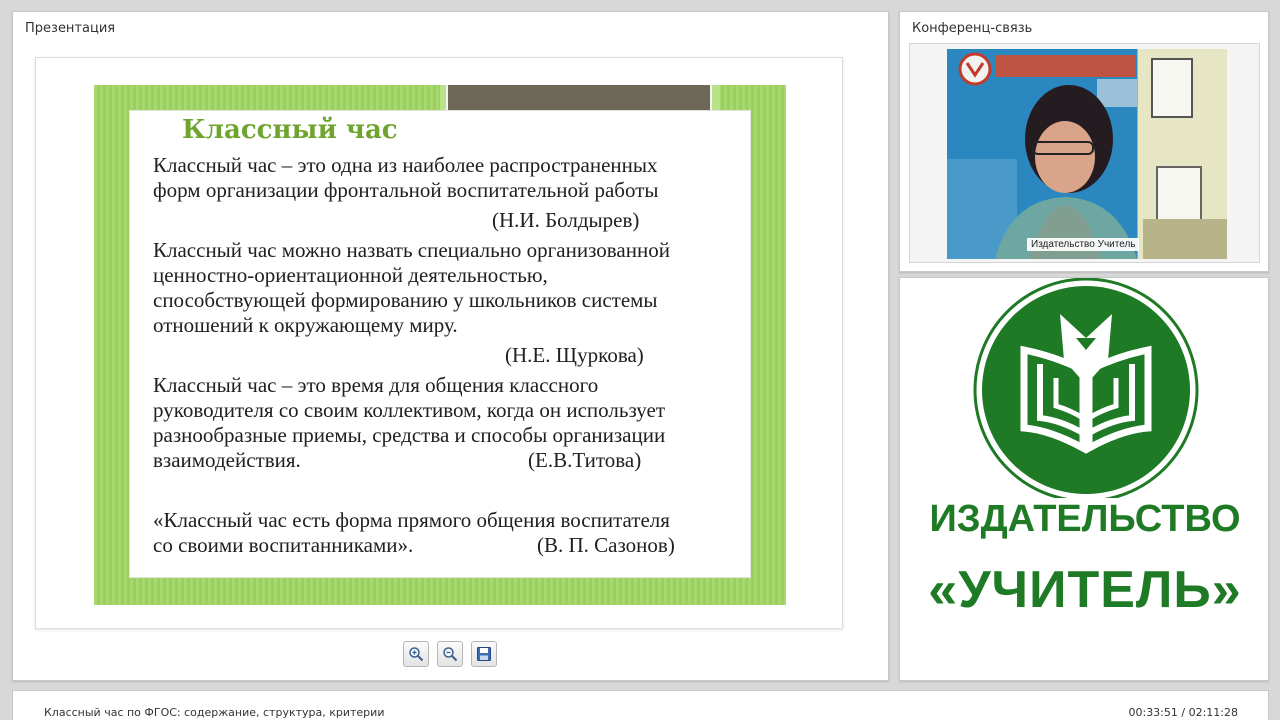  What do you see at coordinates (290, 130) in the screenshot?
I see `slide-title: Классный час` at bounding box center [290, 130].